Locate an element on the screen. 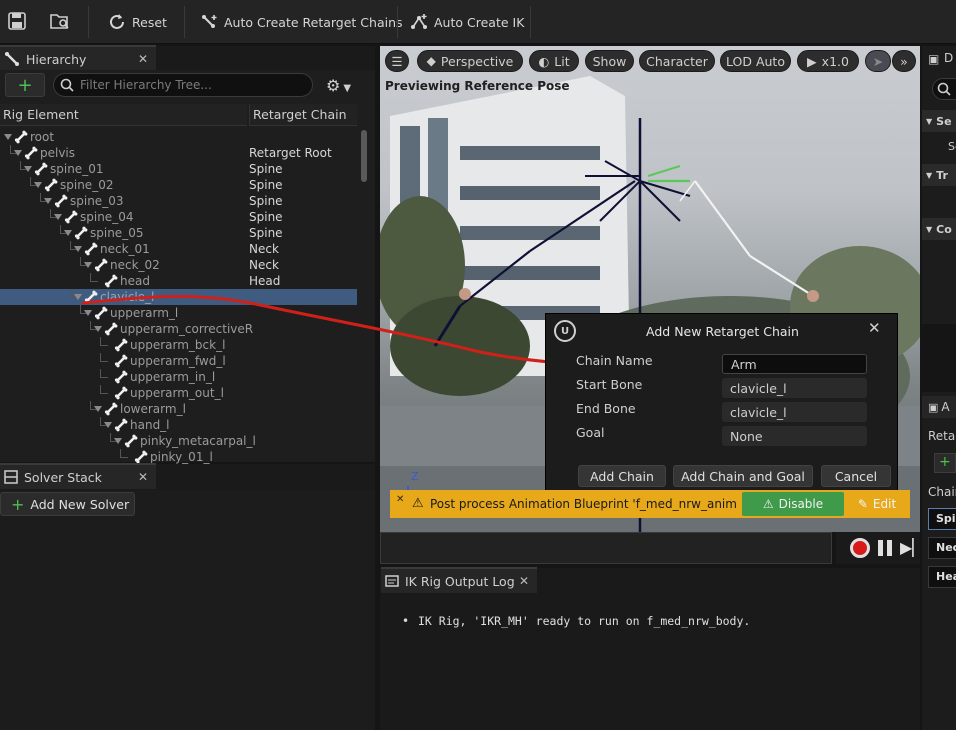 Image resolution: width=956 pixels, height=730 pixels. retarget-tab: ▣ A is located at coordinates (939, 407).